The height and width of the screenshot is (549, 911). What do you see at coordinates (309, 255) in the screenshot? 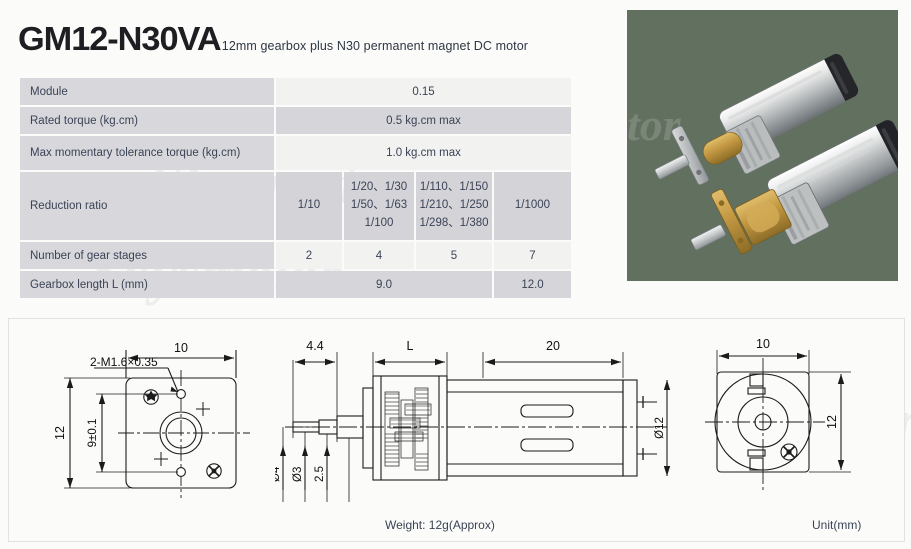
I see `row-value: 2` at bounding box center [309, 255].